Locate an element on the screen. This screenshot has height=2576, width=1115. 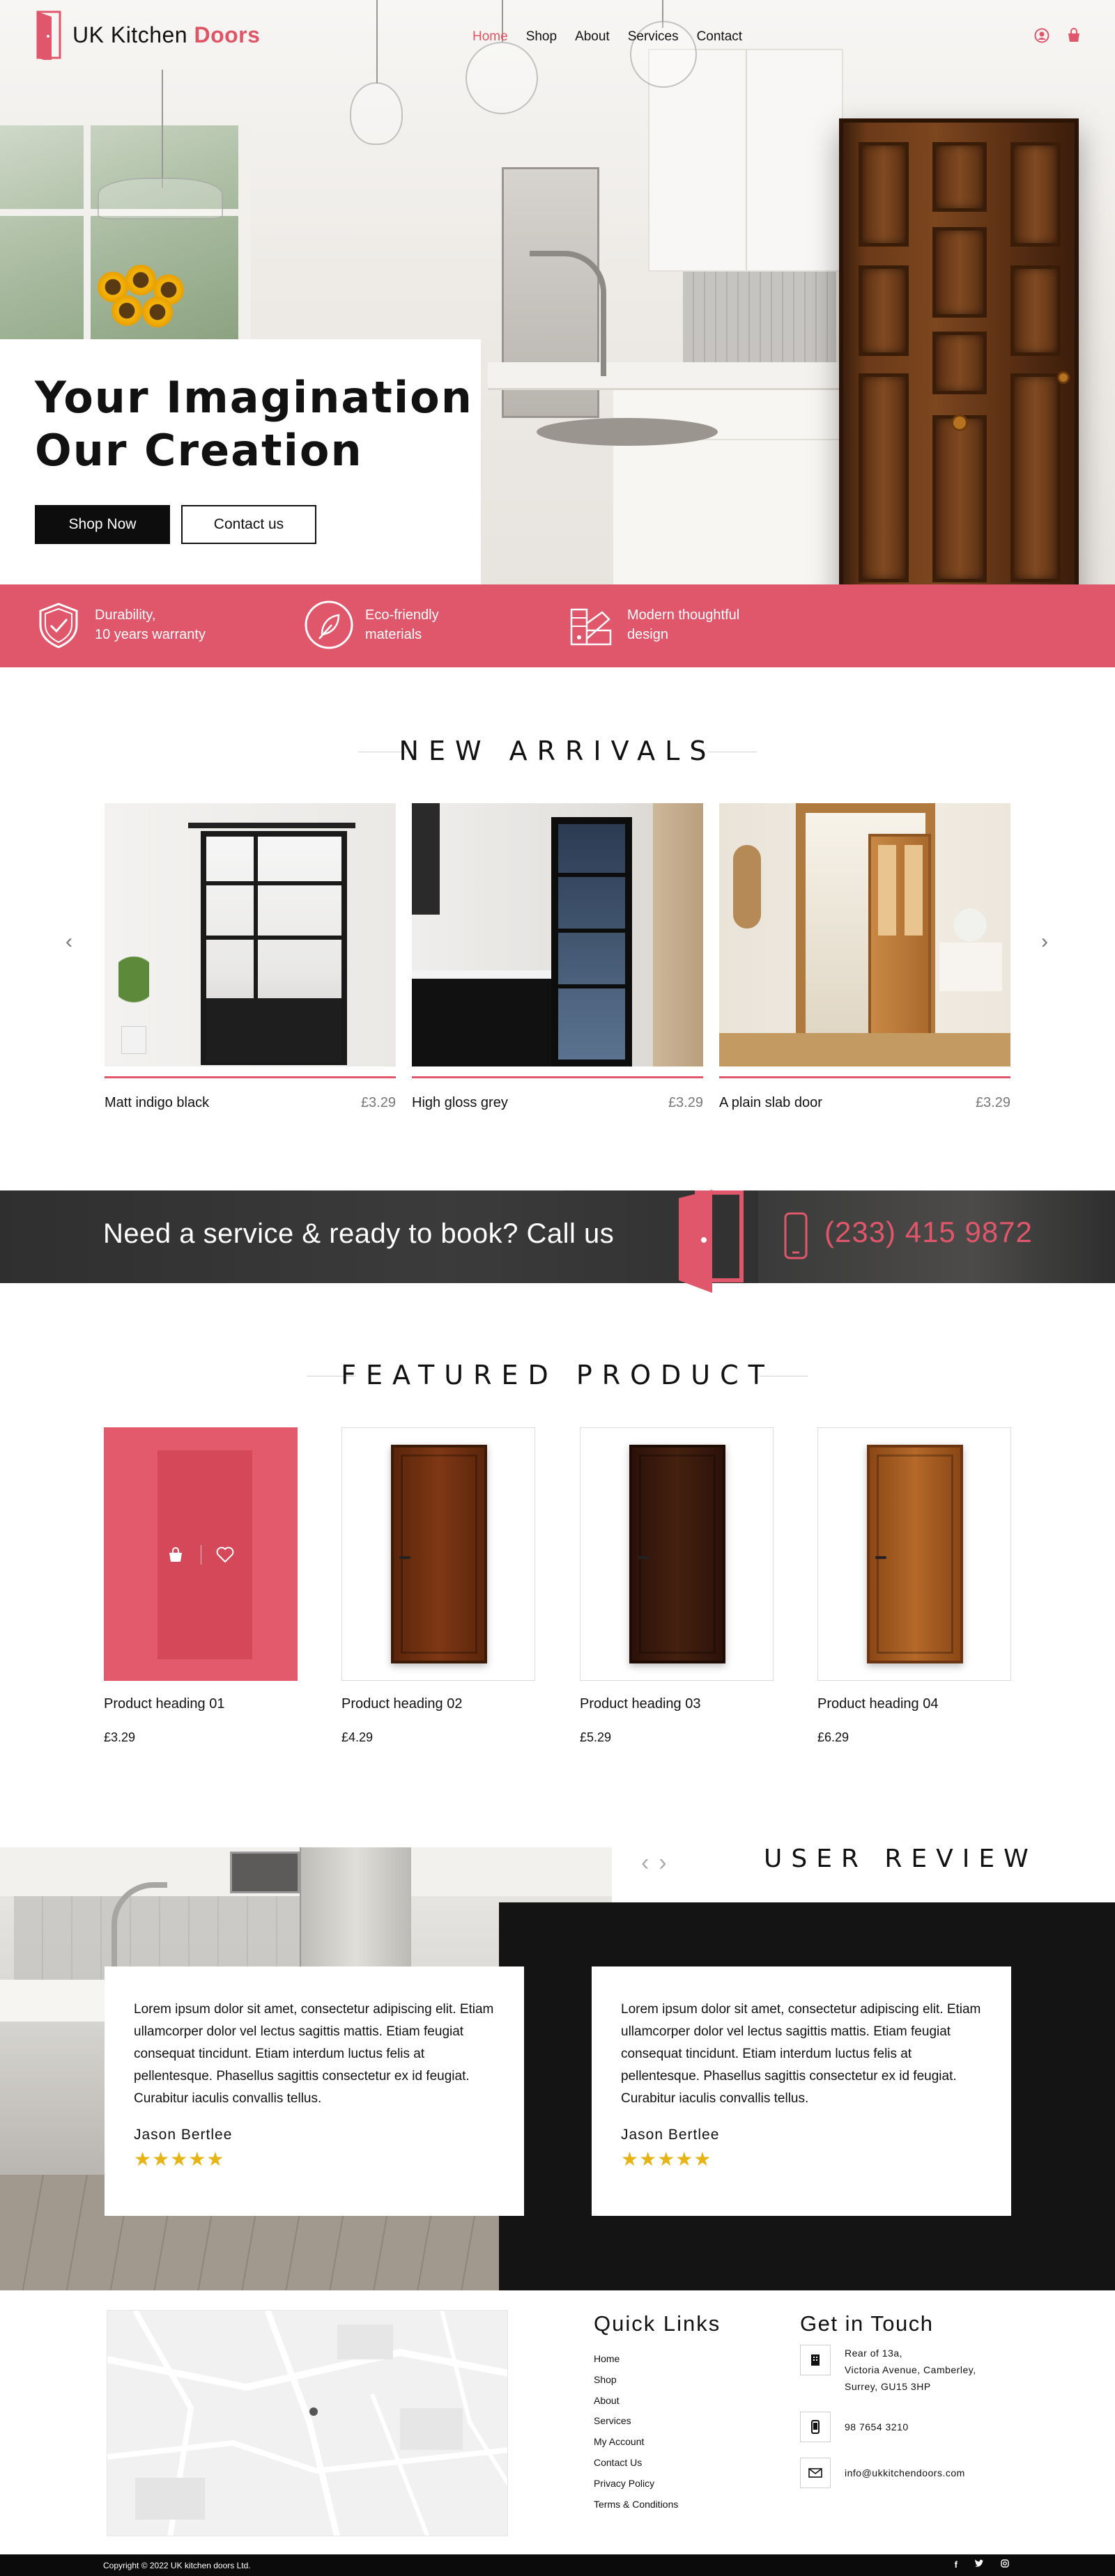
shield-check-icon is located at coordinates (58, 626).